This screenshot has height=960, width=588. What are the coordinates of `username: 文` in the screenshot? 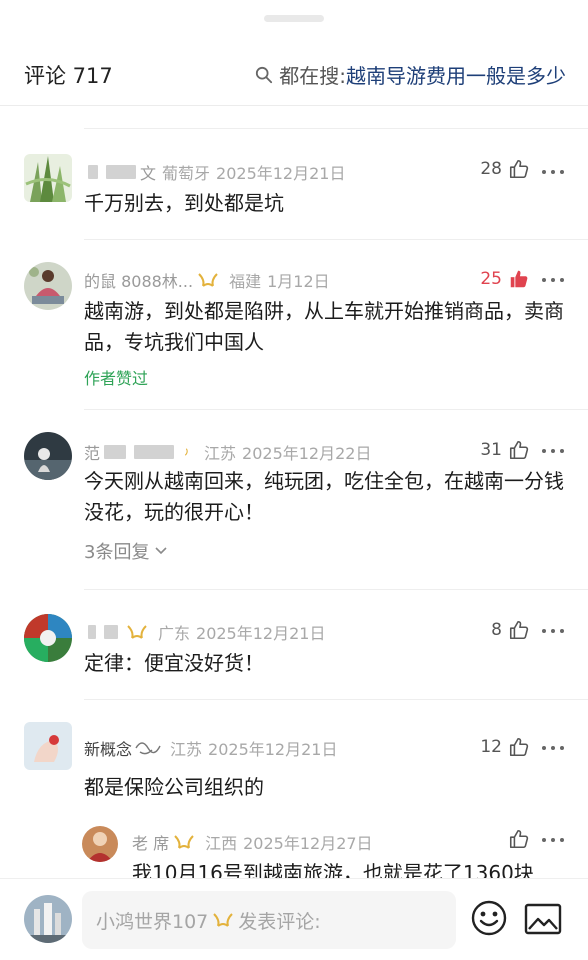 It's located at (148, 172).